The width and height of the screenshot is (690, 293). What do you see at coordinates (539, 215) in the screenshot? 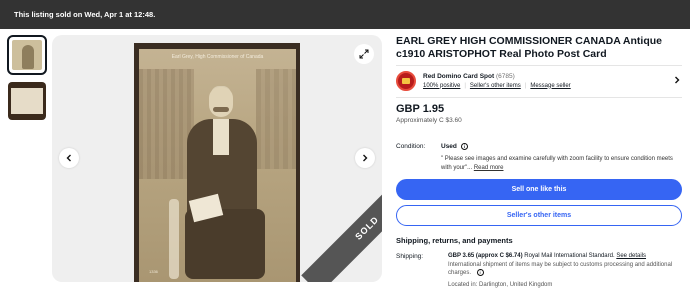
I see `sellers-other-items-button: Seller's other items` at bounding box center [539, 215].